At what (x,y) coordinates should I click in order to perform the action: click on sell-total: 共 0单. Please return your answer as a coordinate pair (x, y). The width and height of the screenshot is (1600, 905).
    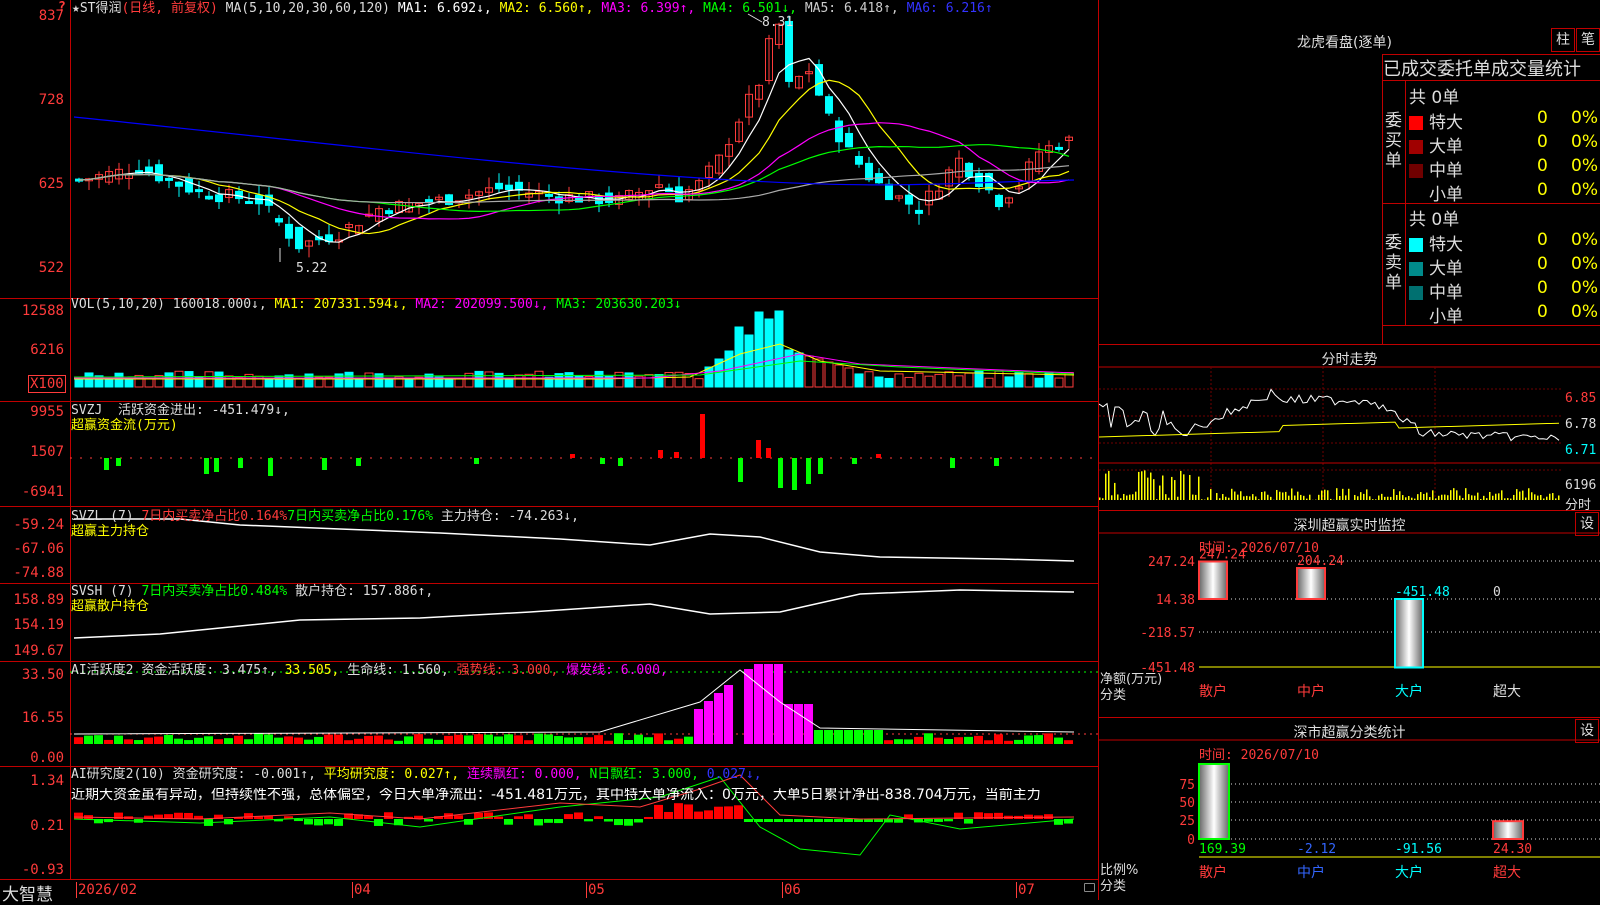
    Looking at the image, I should click on (1434, 217).